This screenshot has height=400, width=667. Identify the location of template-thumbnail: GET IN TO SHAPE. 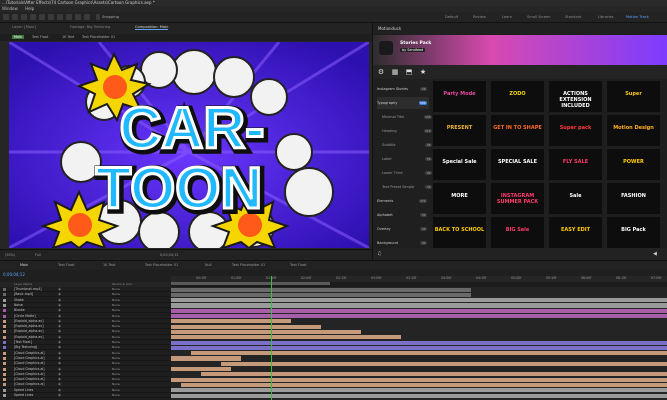
(517, 130).